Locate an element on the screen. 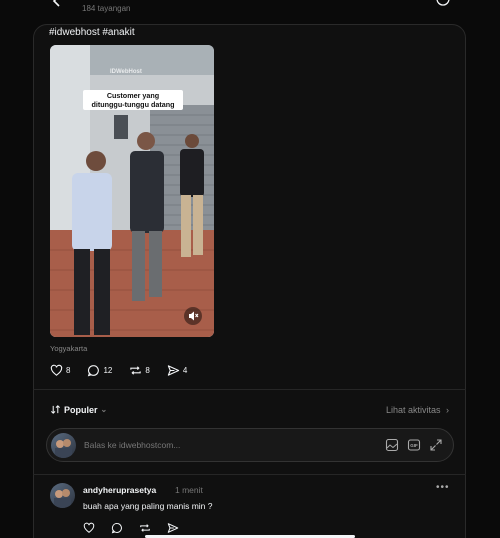  repost-button: 8 is located at coordinates (139, 370).